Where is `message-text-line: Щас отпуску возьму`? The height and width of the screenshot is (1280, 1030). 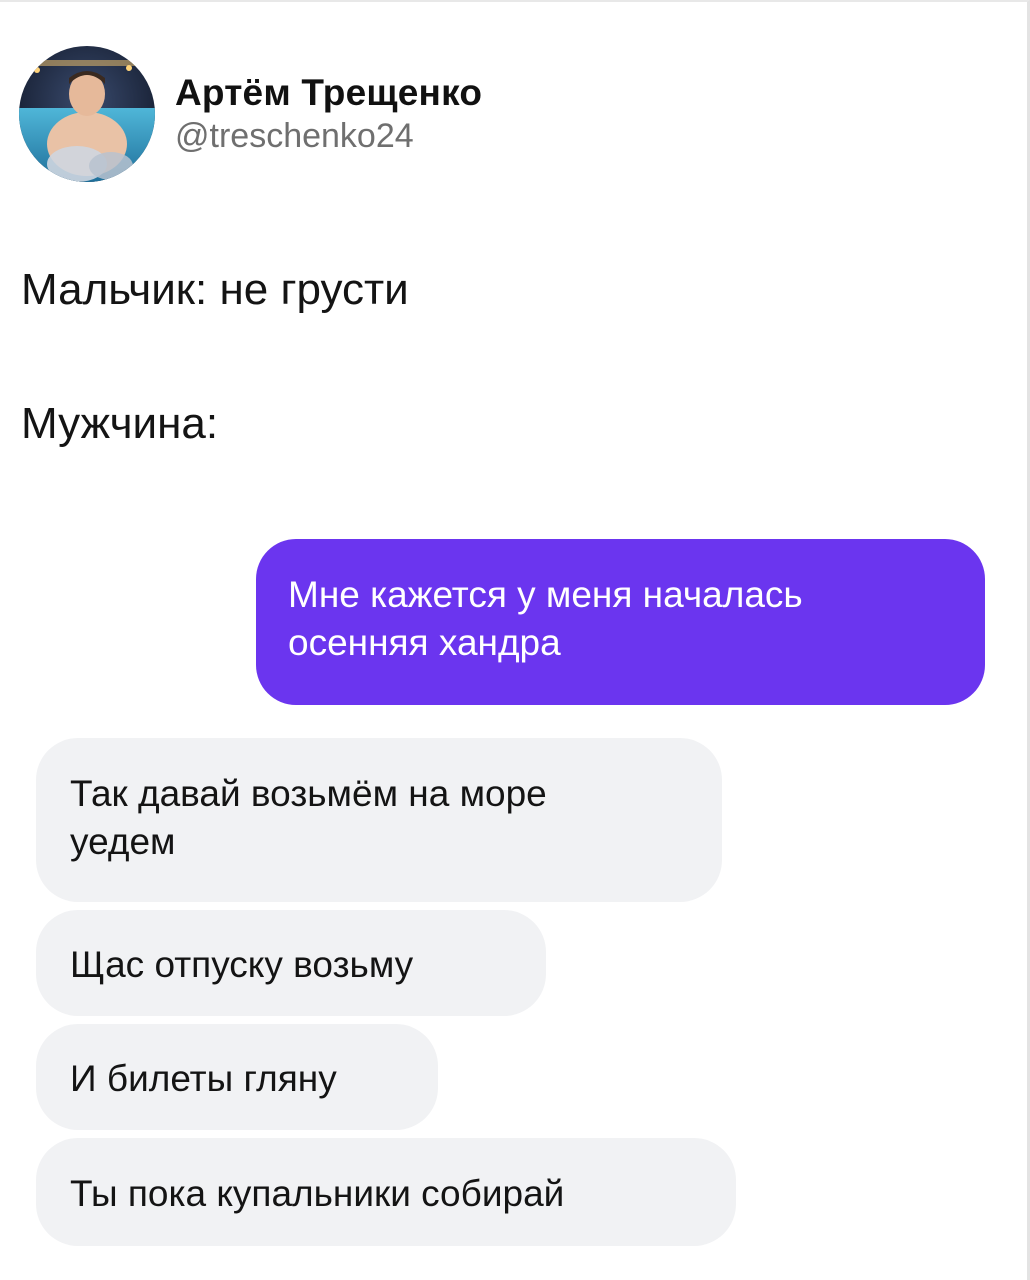
message-text-line: Щас отпуску возьму is located at coordinates (242, 964).